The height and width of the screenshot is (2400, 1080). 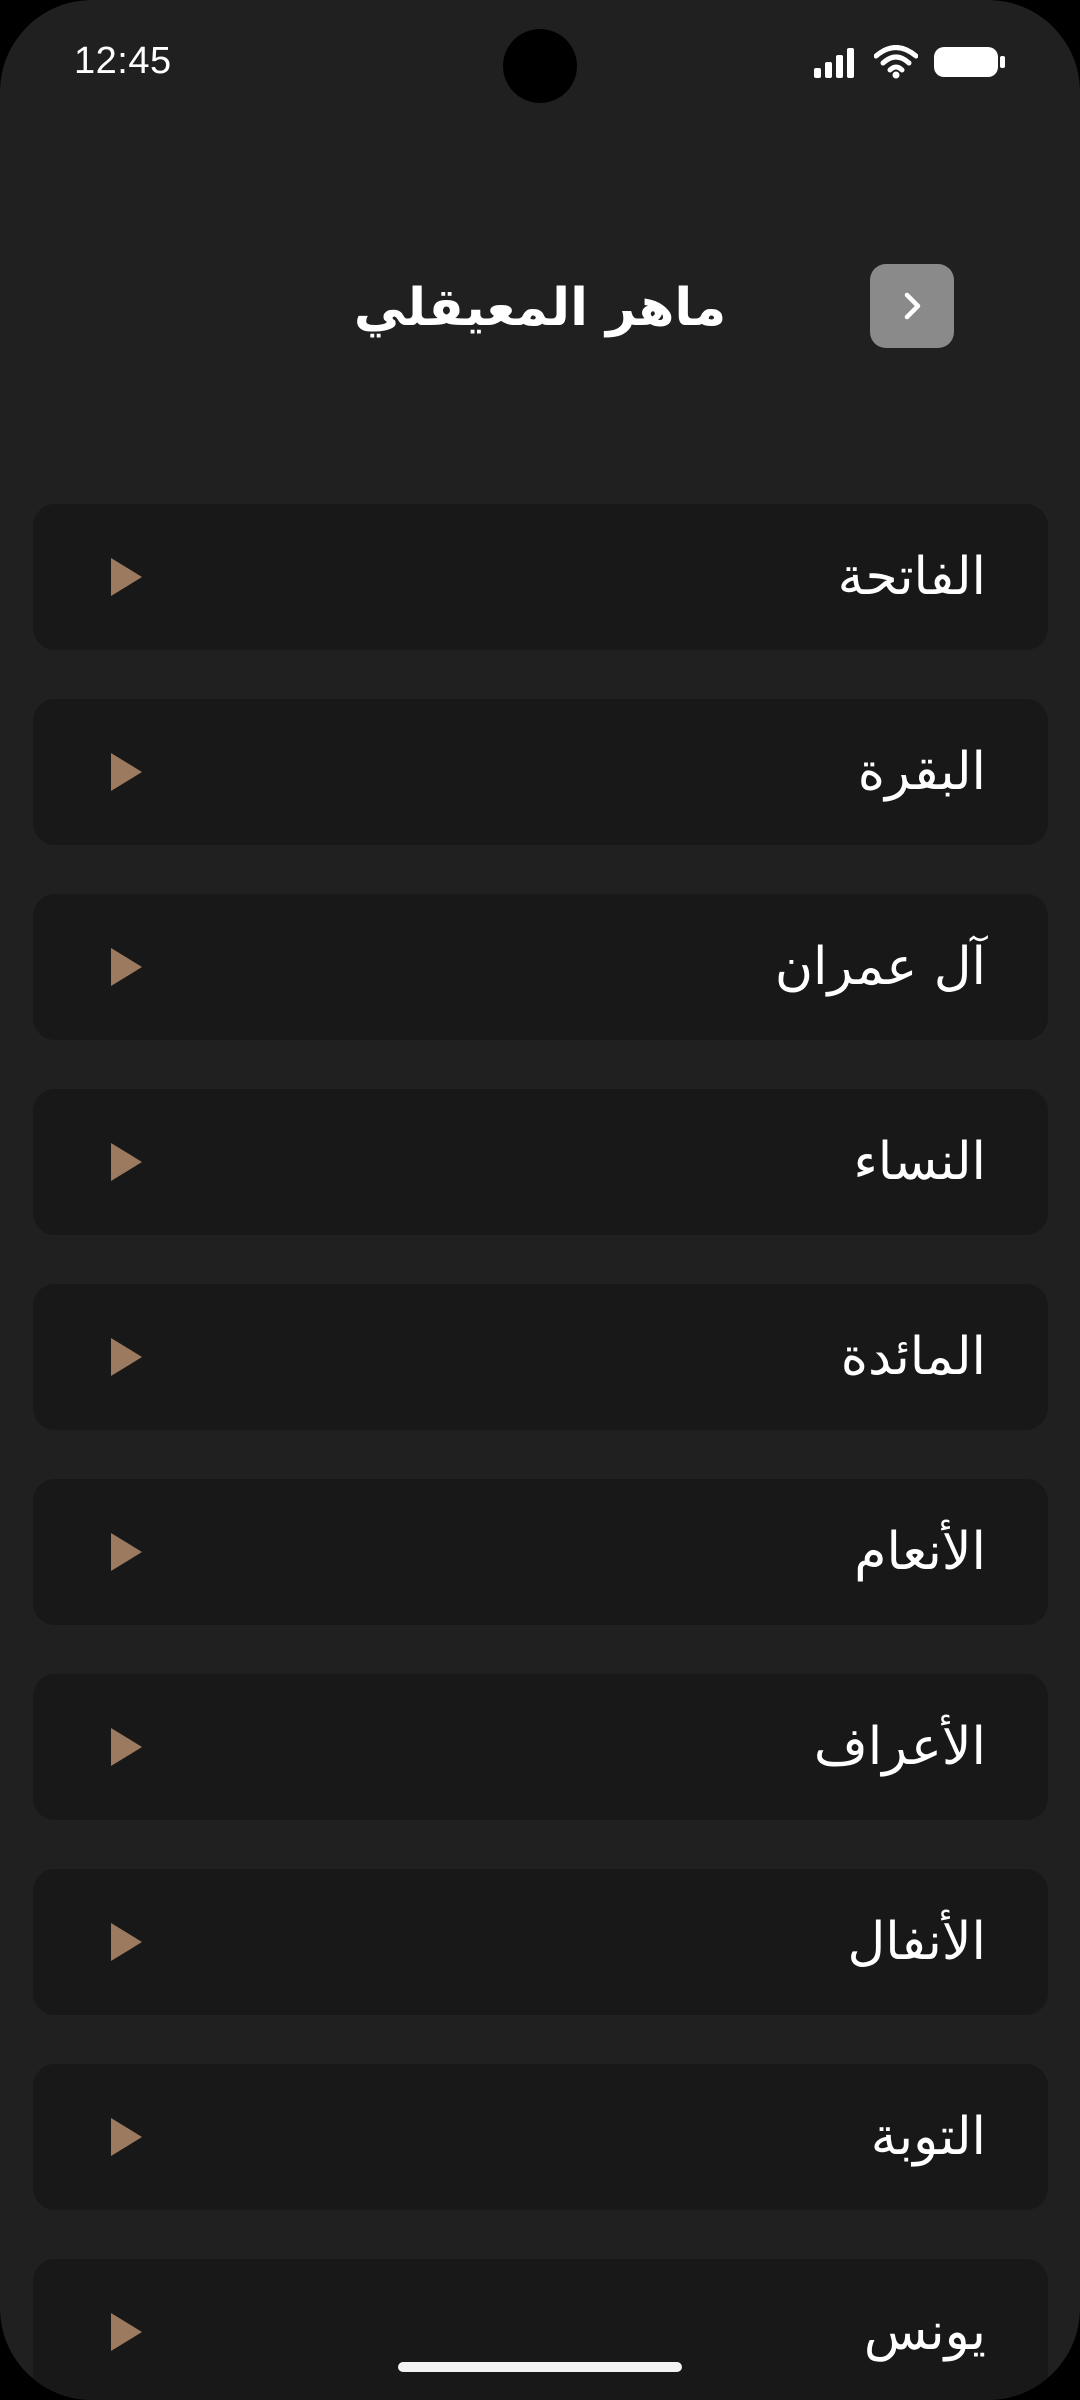 I want to click on status-bar: 12:45, so click(x=540, y=65).